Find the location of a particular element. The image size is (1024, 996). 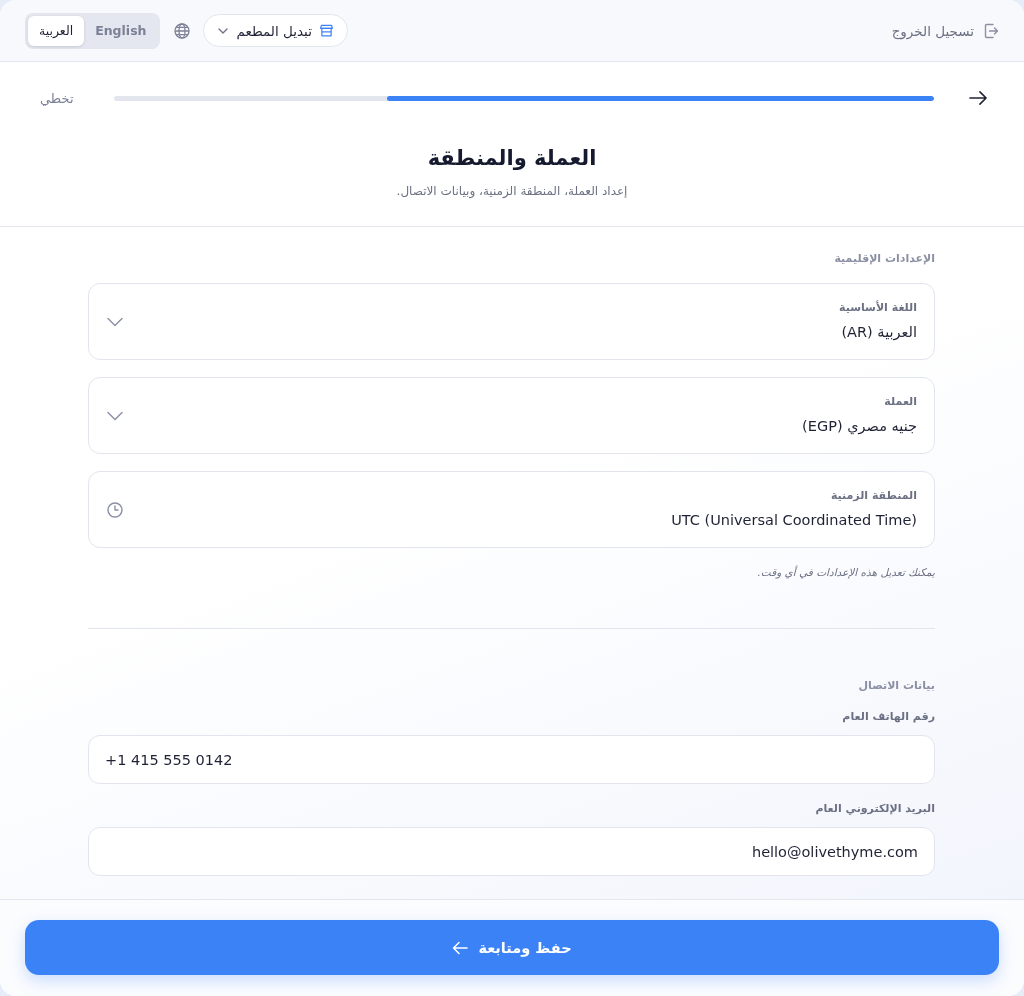

logout-button: تسجيل الخروج is located at coordinates (945, 30).